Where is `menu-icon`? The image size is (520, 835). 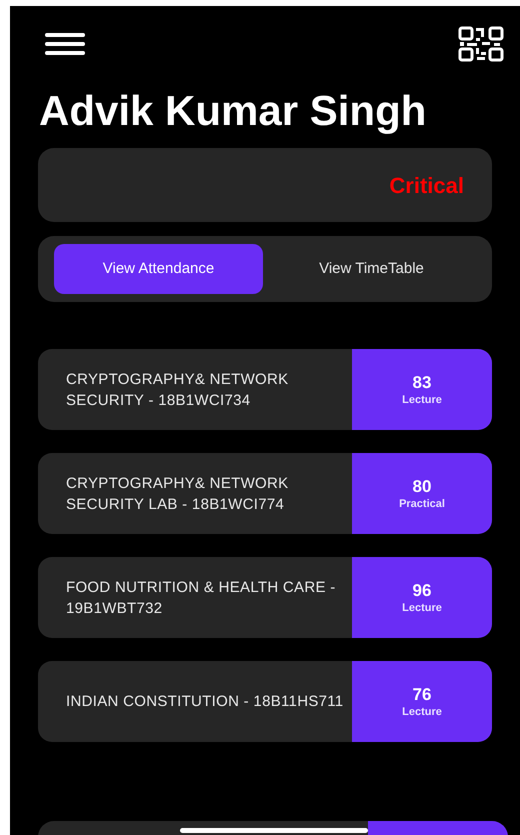 menu-icon is located at coordinates (65, 44).